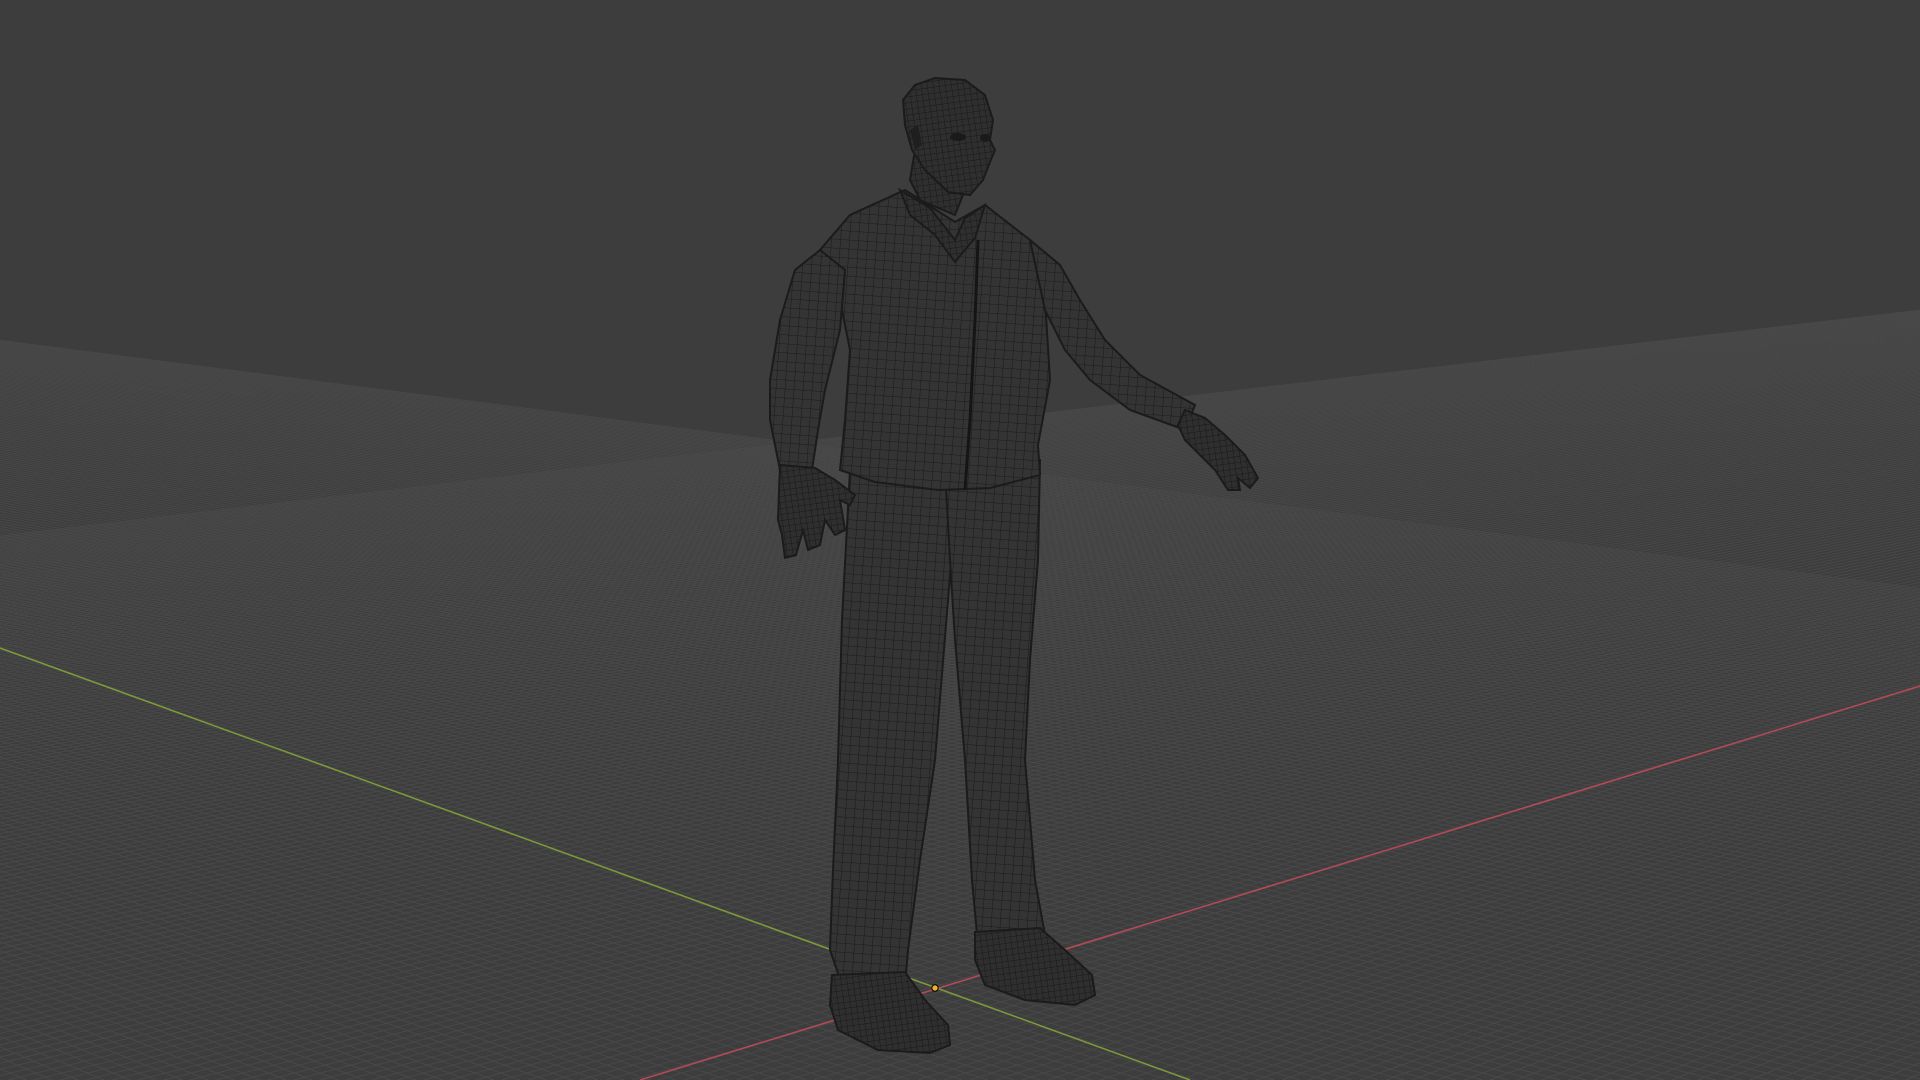  I want to click on origin-point-icon, so click(935, 988).